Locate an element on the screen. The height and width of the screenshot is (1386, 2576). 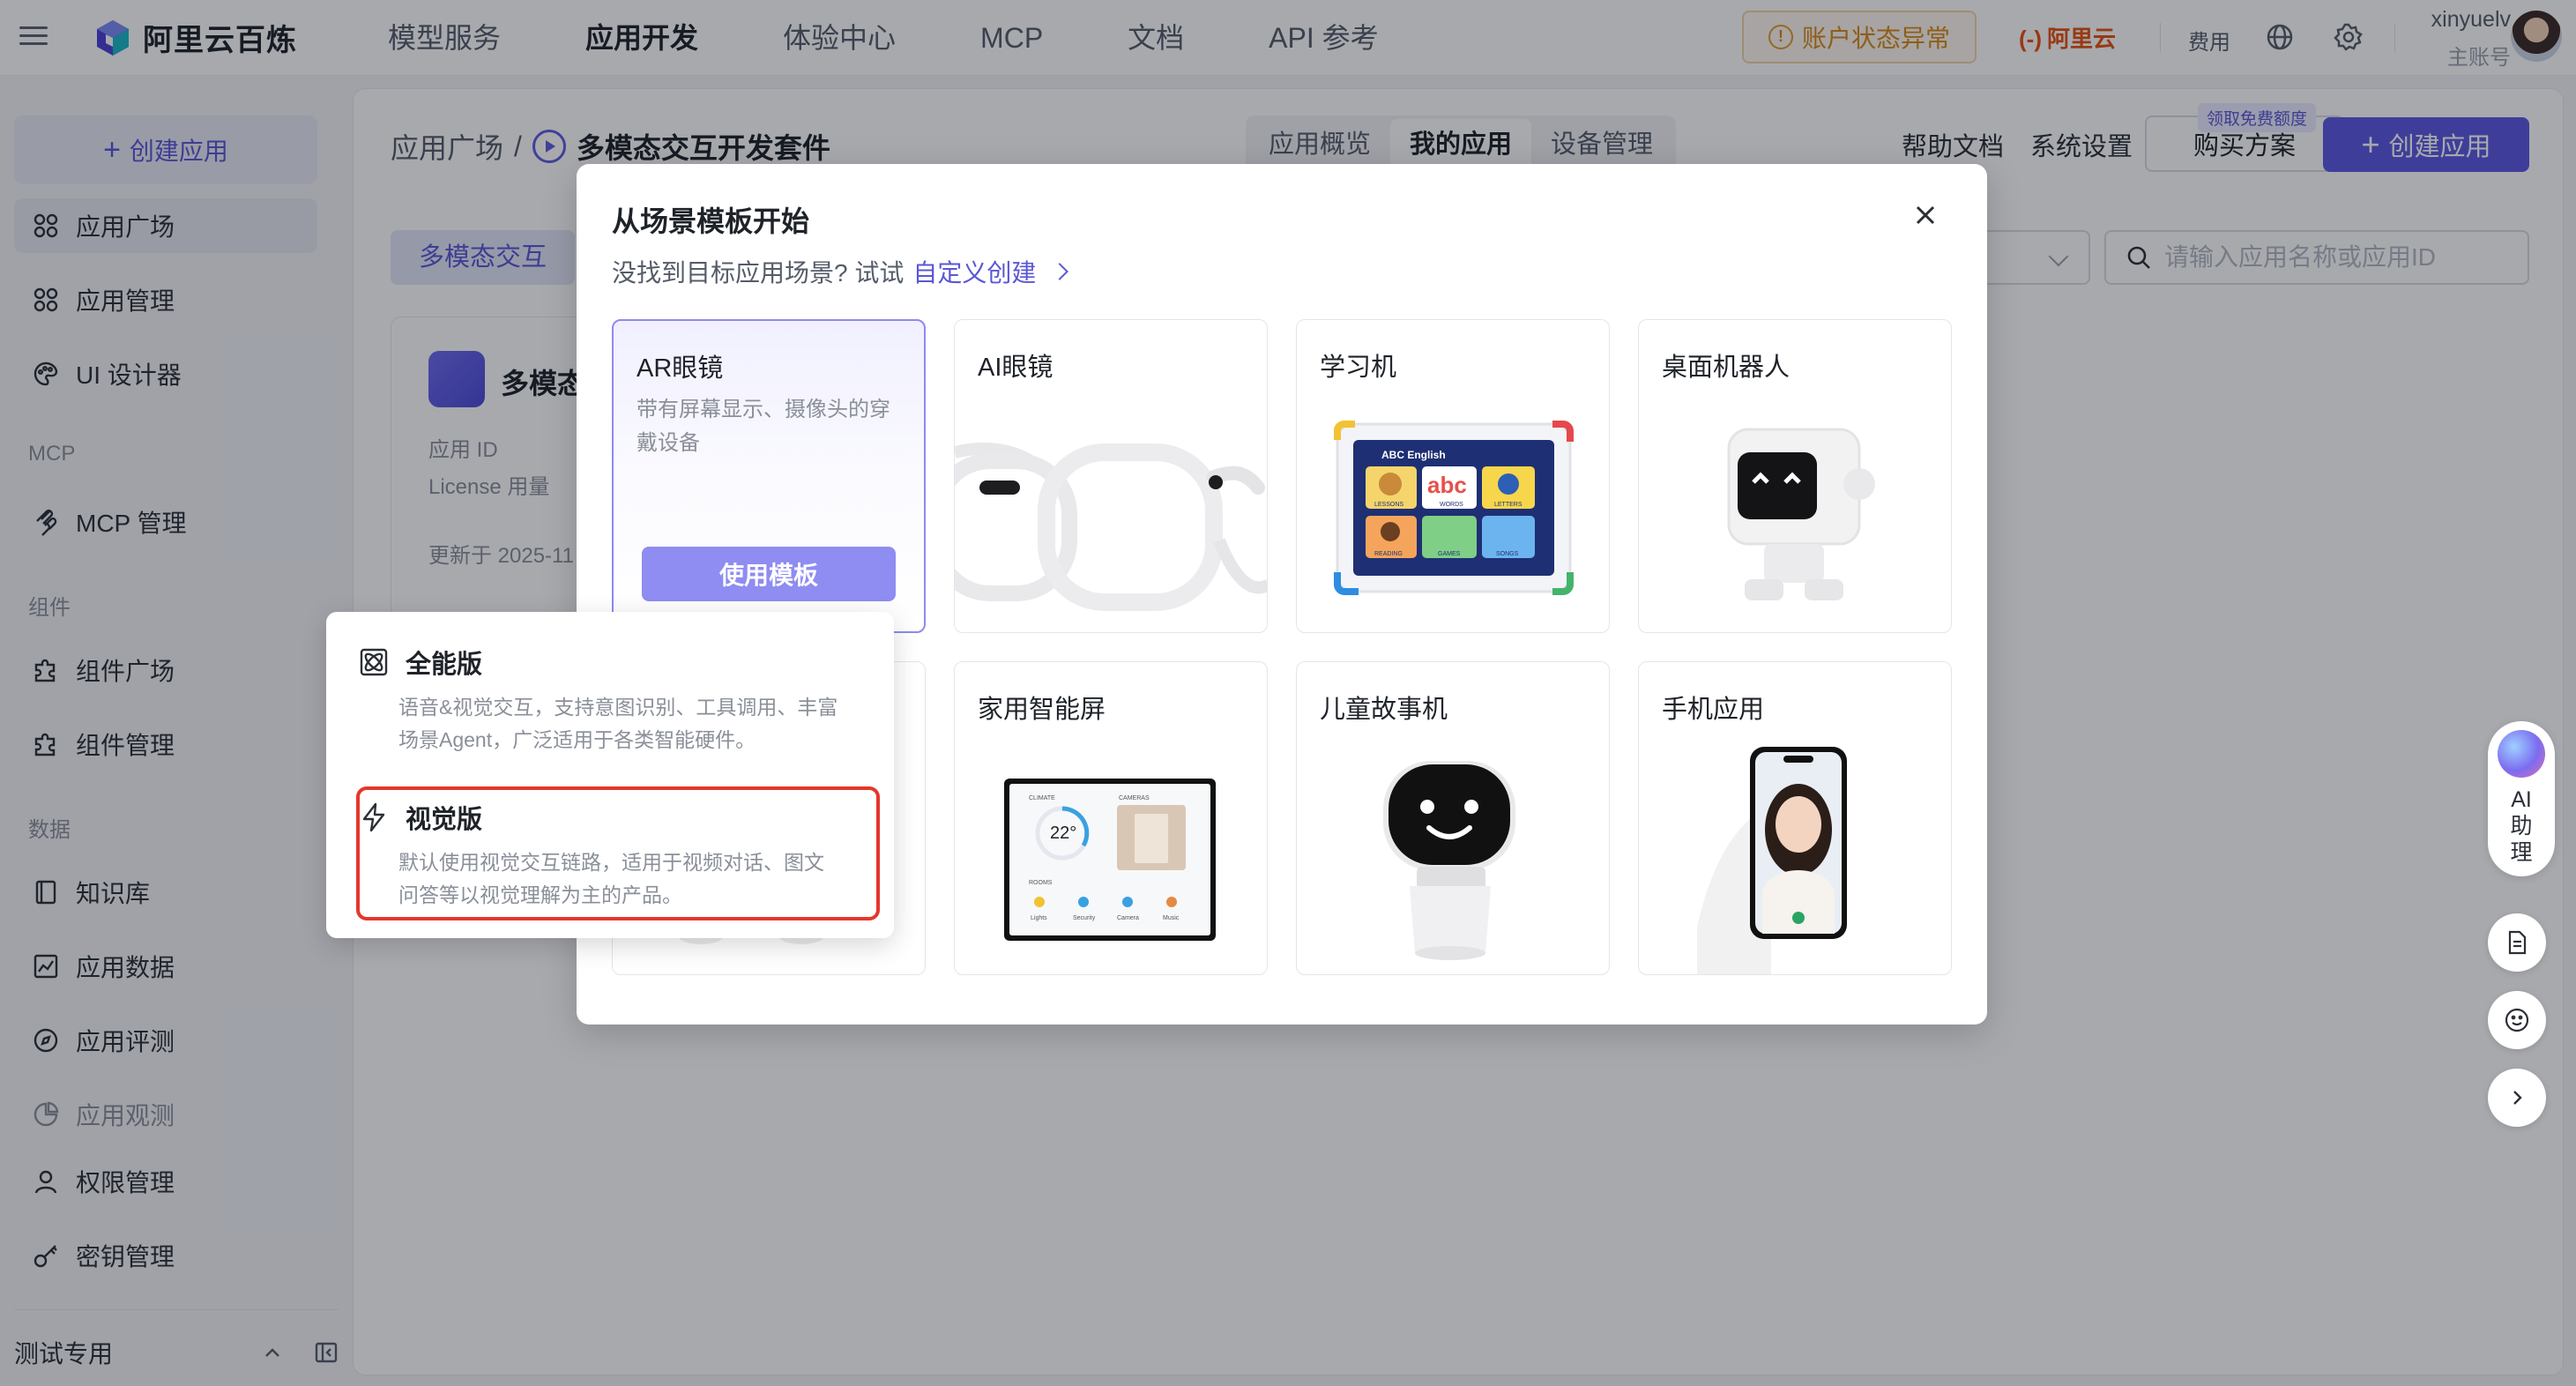
modal-subtitle: 没找到目标应用场景? 试试 自定义创建 is located at coordinates (840, 271).